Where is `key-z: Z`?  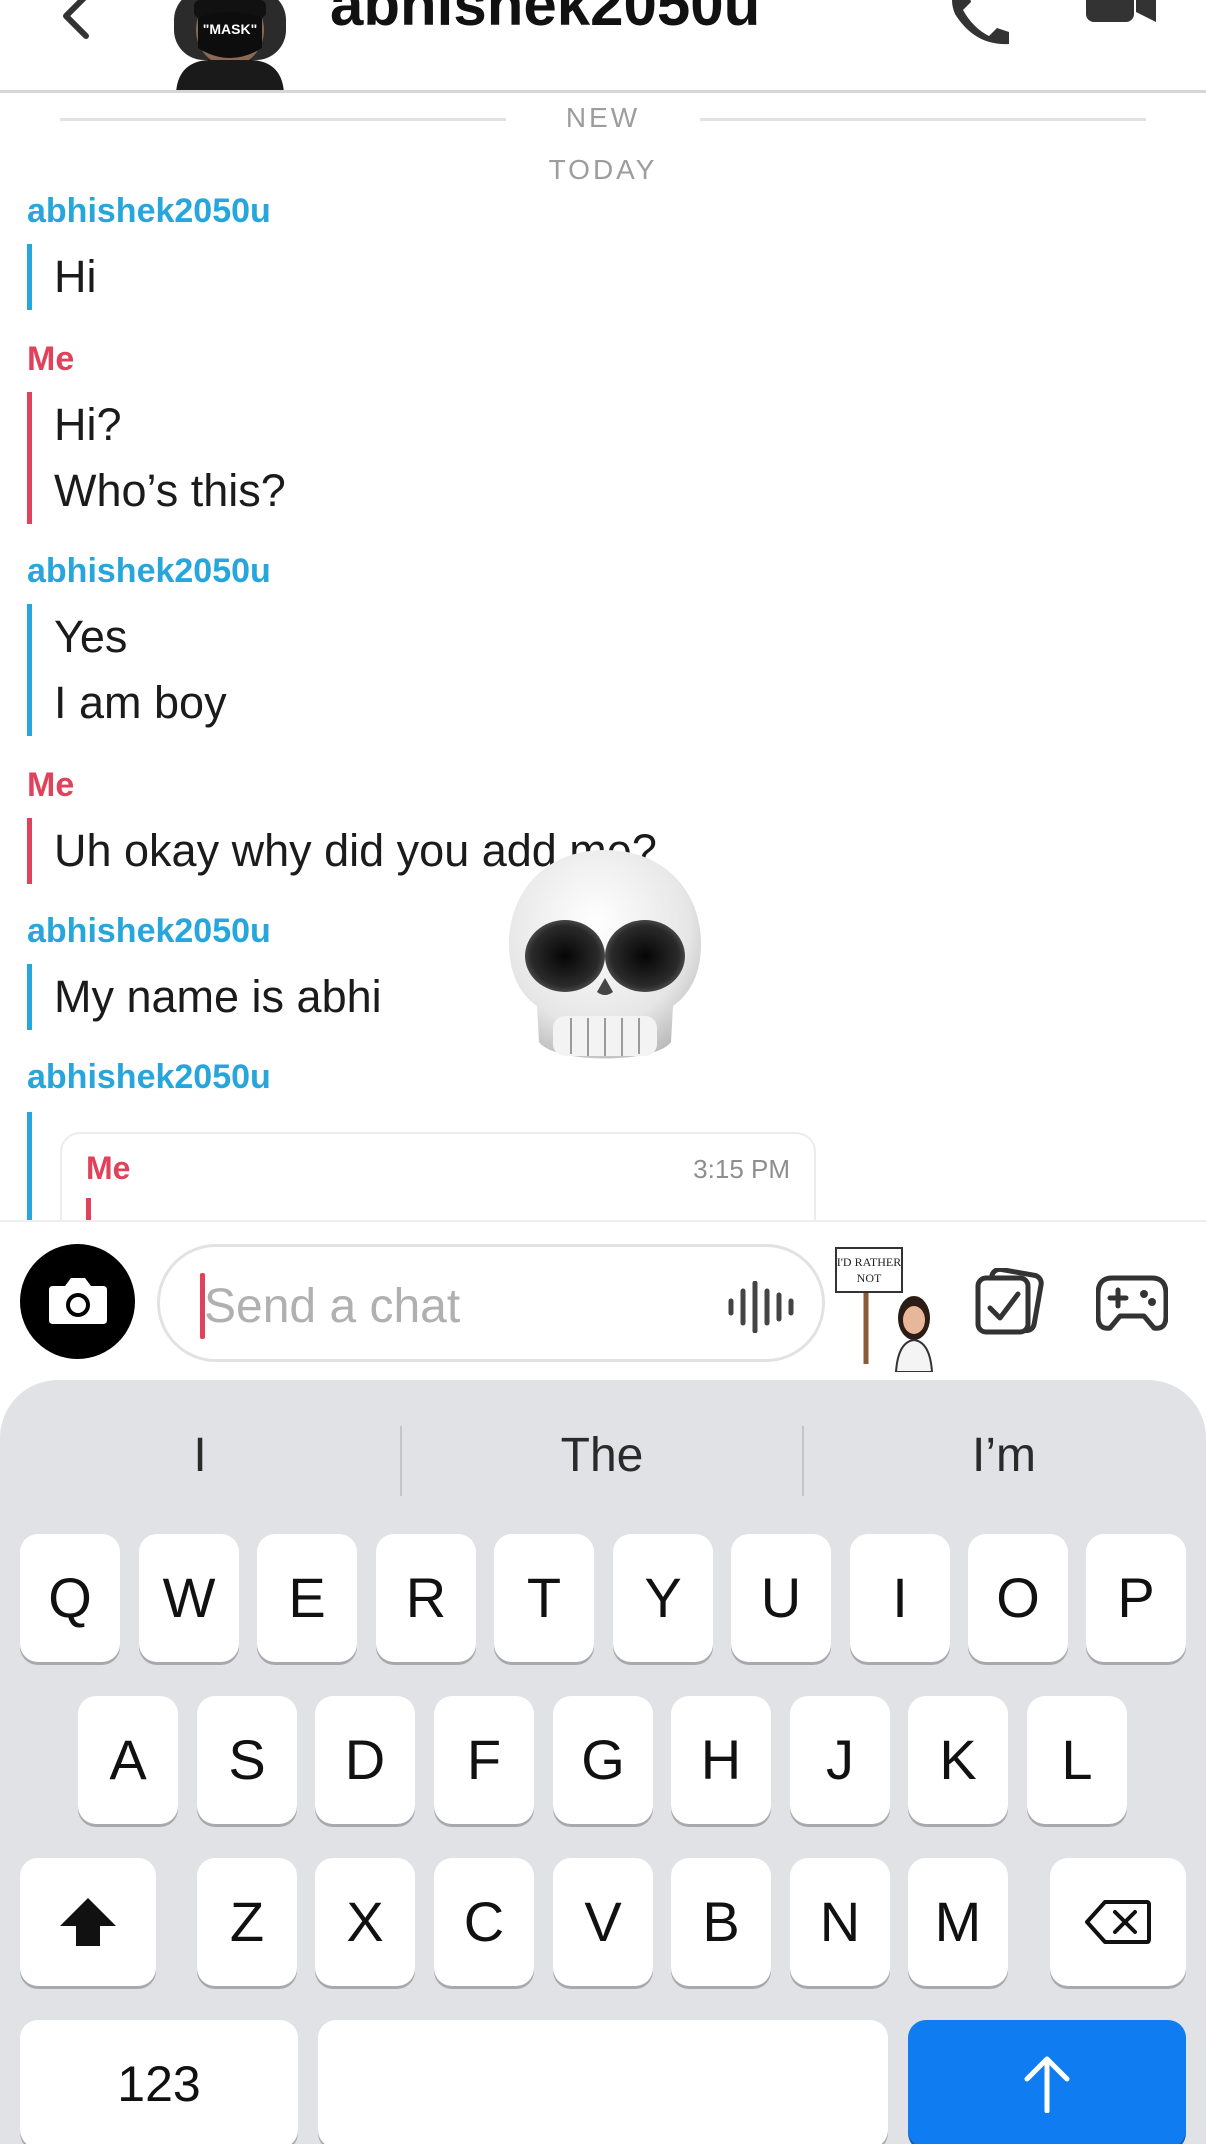
key-z: Z is located at coordinates (247, 1922).